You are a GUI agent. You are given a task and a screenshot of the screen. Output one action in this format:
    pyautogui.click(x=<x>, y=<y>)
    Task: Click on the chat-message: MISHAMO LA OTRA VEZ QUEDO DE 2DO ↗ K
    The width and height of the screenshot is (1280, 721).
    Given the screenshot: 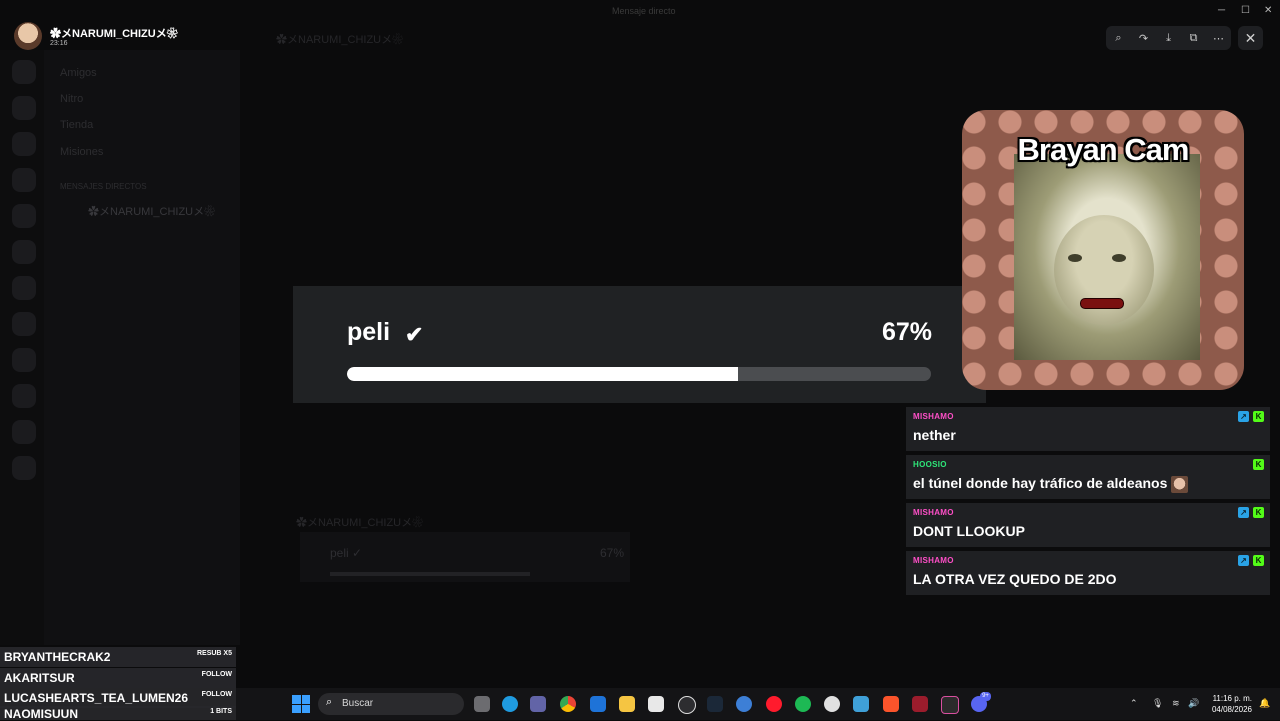 What is the action you would take?
    pyautogui.click(x=1088, y=573)
    